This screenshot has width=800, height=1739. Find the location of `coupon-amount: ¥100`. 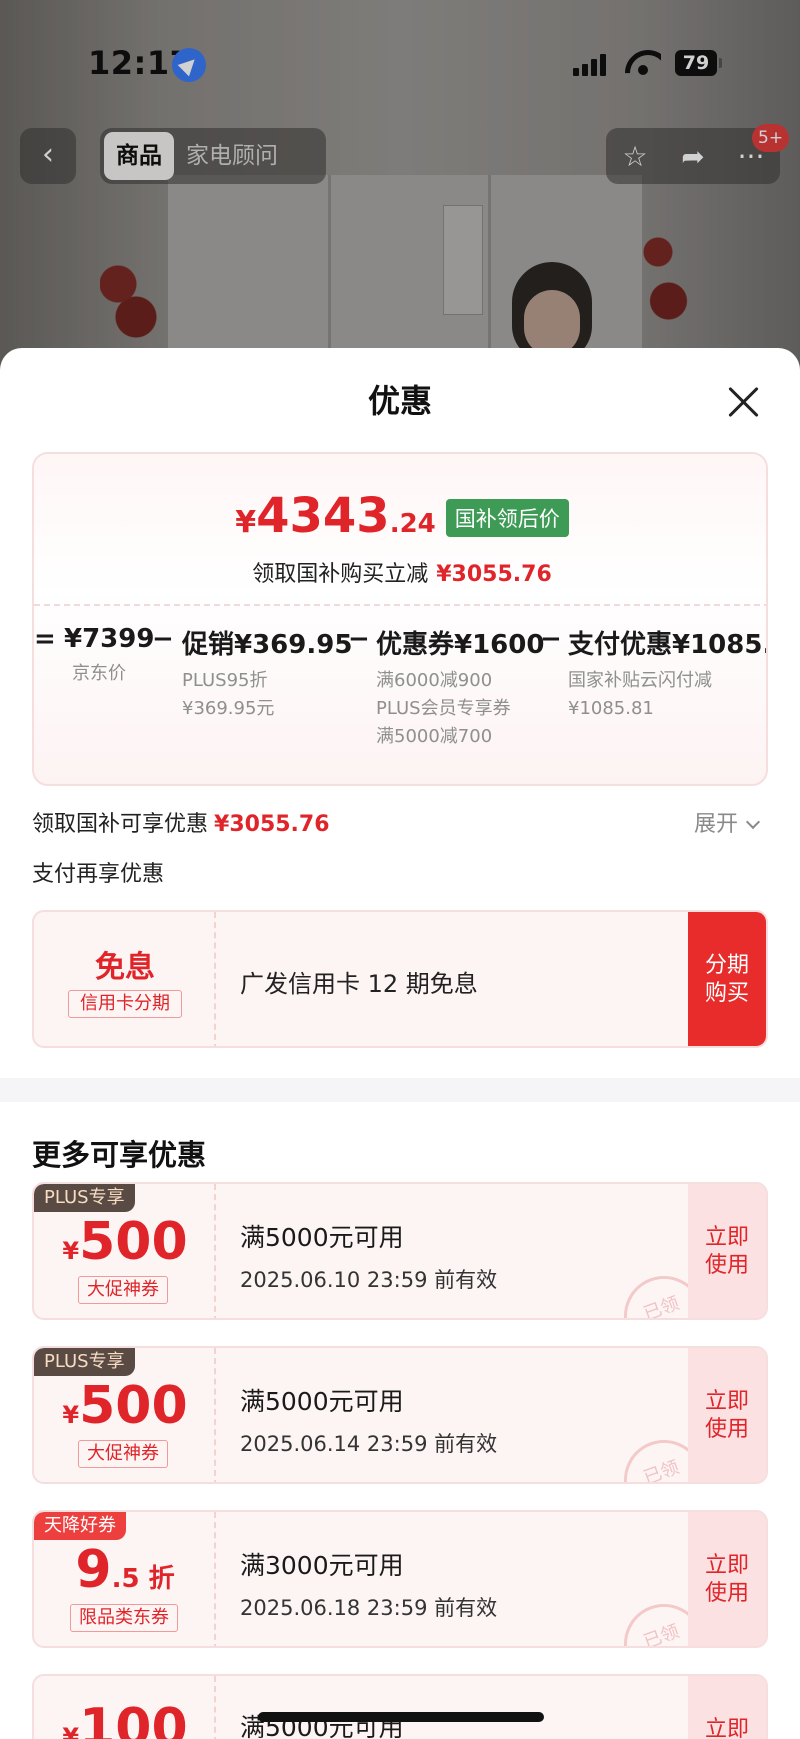

coupon-amount: ¥100 is located at coordinates (125, 1718).